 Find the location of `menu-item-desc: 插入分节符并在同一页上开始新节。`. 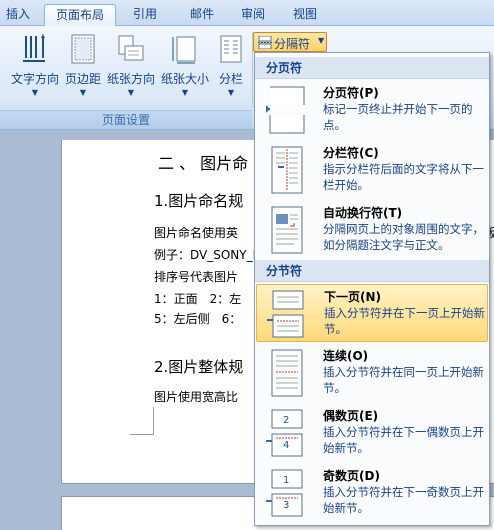

menu-item-desc: 插入分节符并在同一页上开始新节。 is located at coordinates (403, 380).